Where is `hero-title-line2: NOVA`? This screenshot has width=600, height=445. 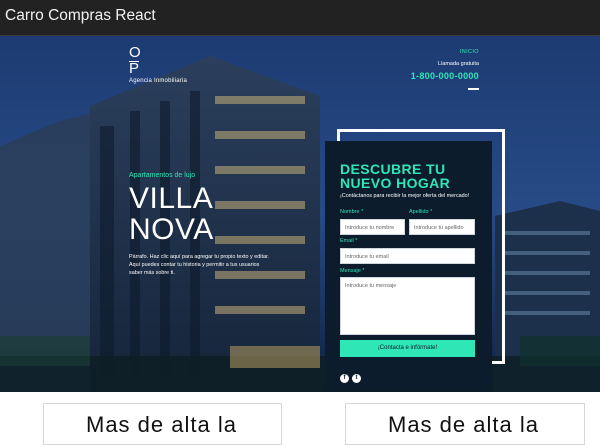
hero-title-line2: NOVA is located at coordinates (171, 229).